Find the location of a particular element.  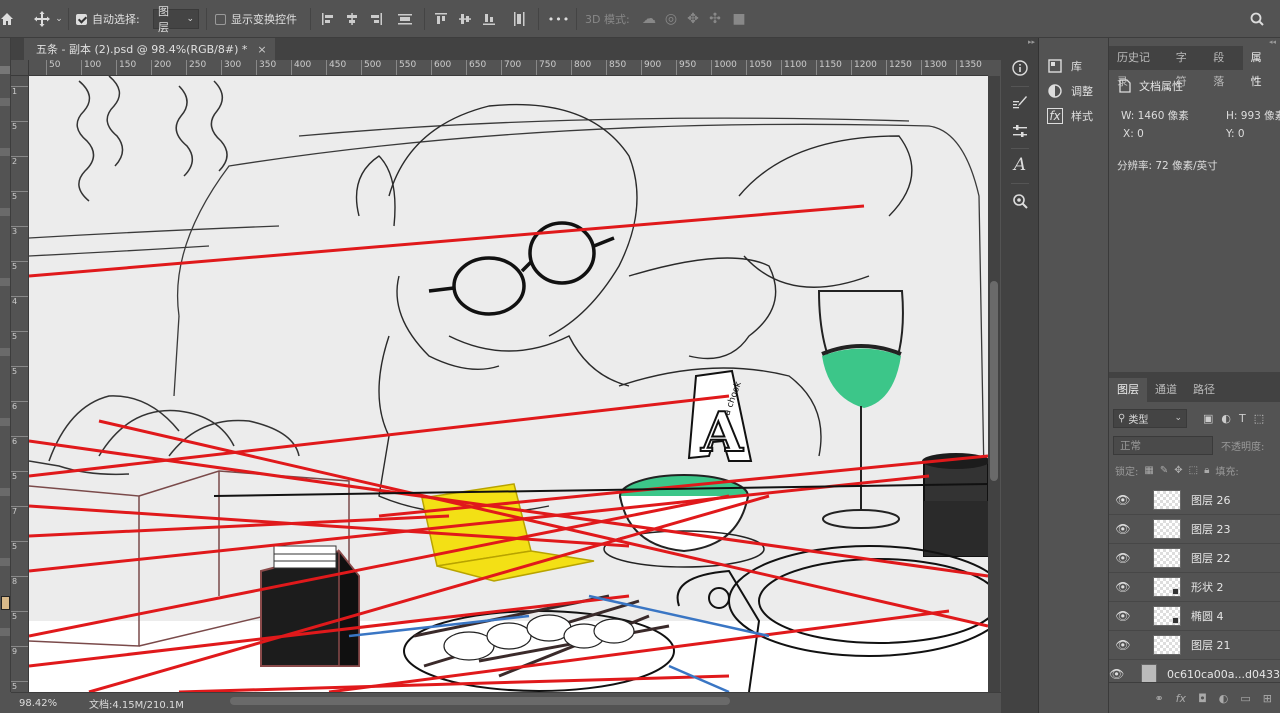

3d-scale-icon: ■ is located at coordinates (739, 19).